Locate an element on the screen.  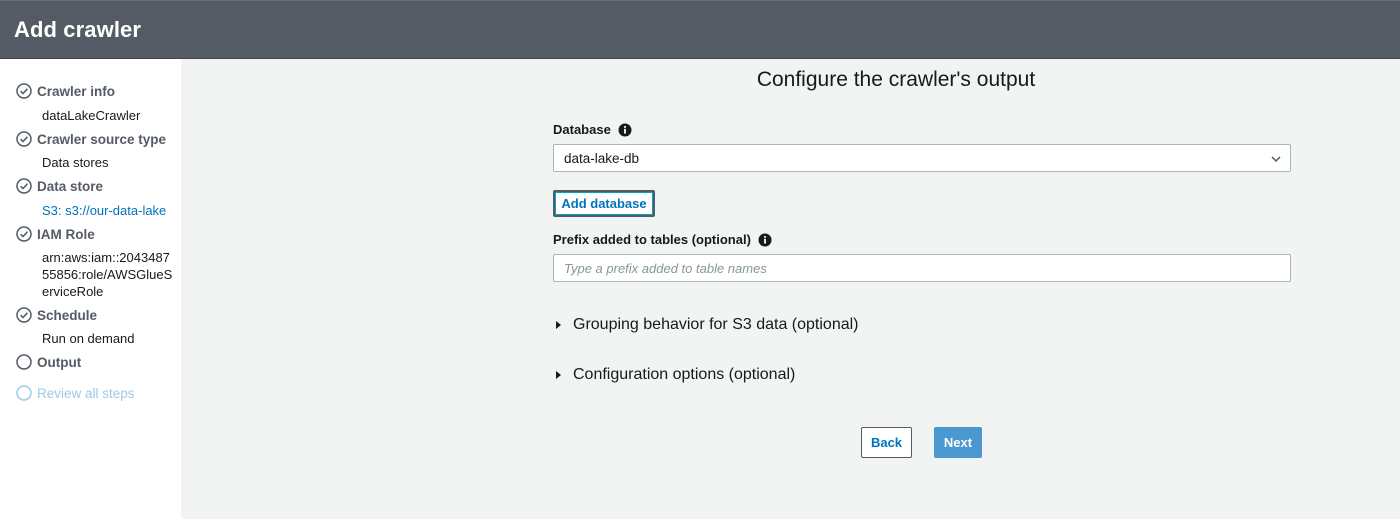
step-output: Output is located at coordinates (48, 362).